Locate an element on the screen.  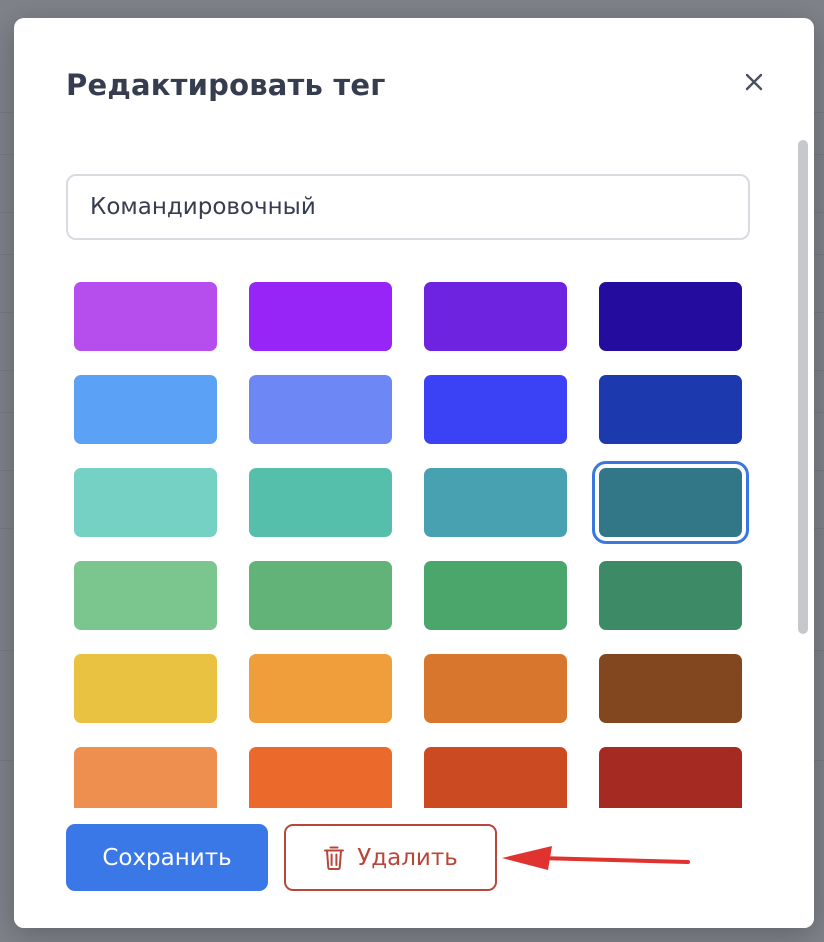
annotation-arrow-icon is located at coordinates (596, 858).